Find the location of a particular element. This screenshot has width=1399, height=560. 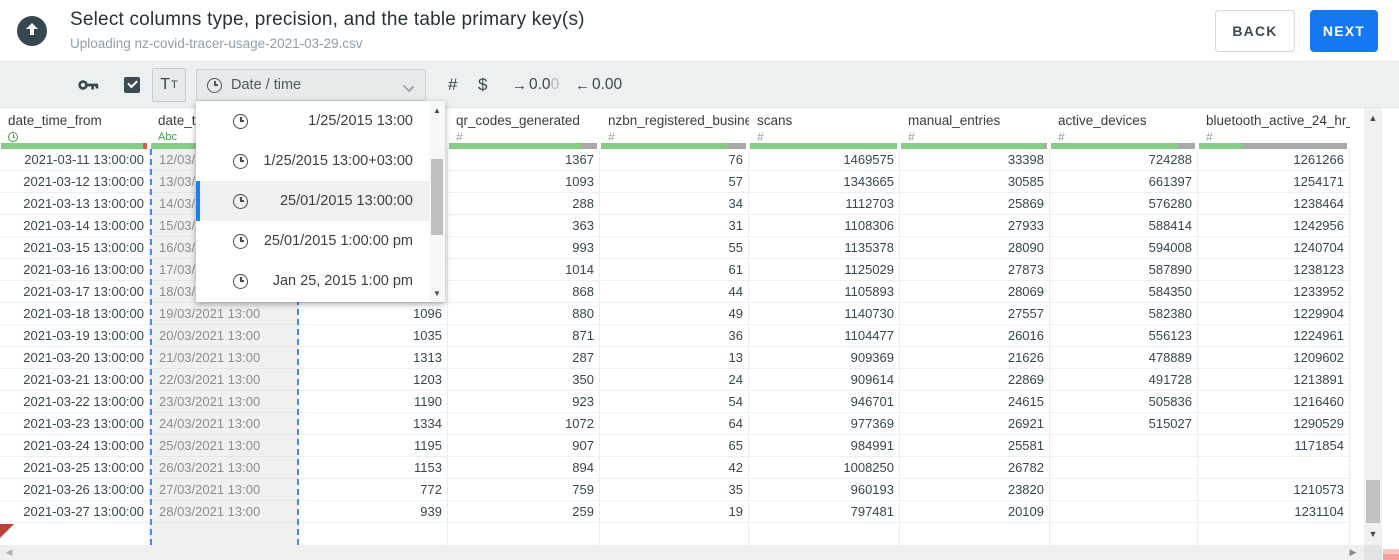

table-cell: 1014 is located at coordinates (523, 270).